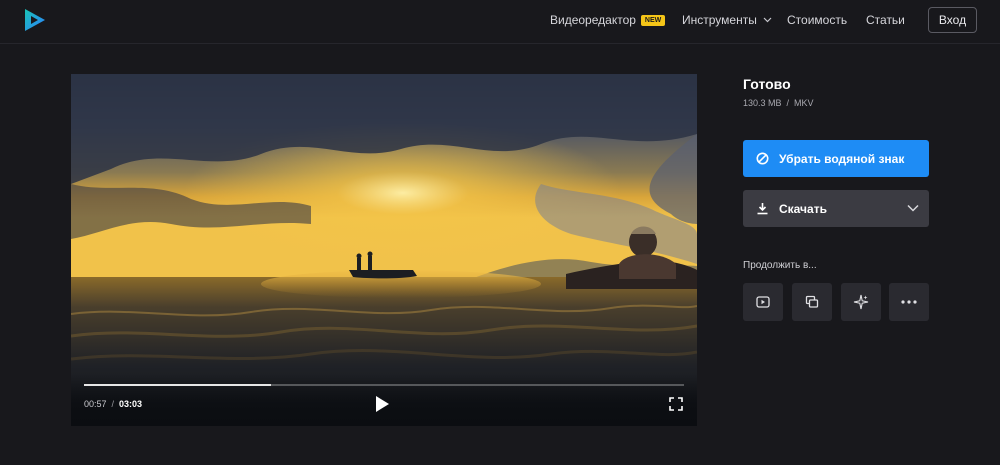 This screenshot has height=465, width=1000. Describe the element at coordinates (804, 103) in the screenshot. I see `file-format: MKV` at that location.